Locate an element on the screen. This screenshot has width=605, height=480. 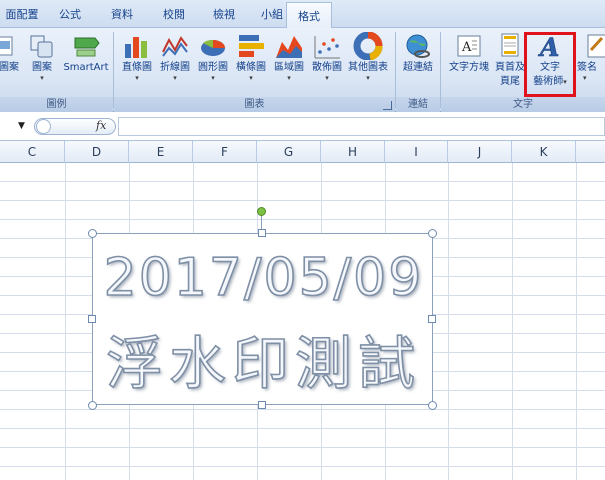
bar-chart-icon is located at coordinates (251, 46).